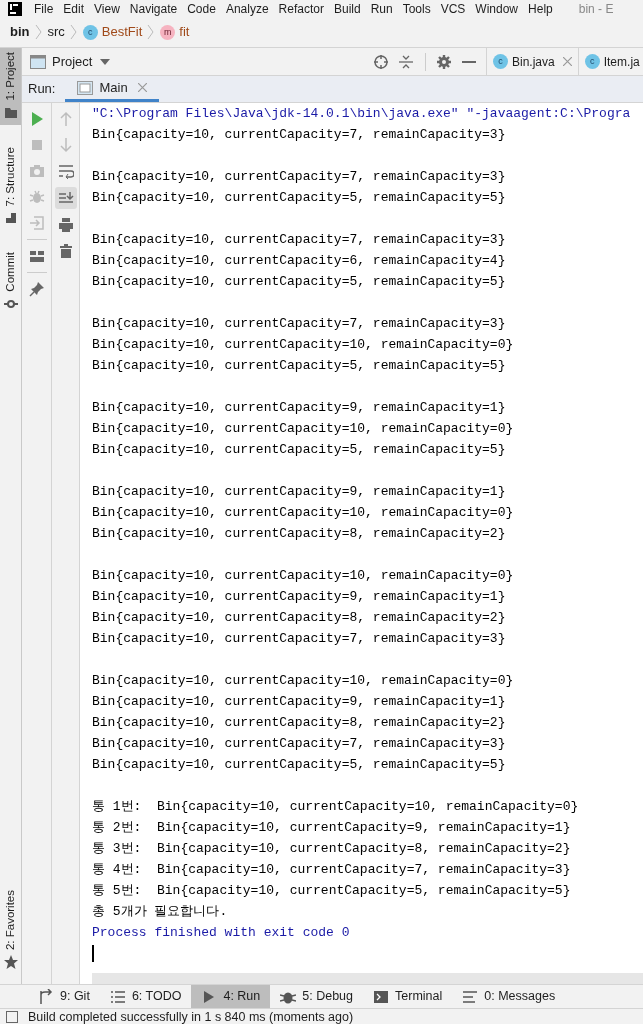 This screenshot has height=1024, width=643. What do you see at coordinates (105, 61) in the screenshot?
I see `dropdown-icon` at bounding box center [105, 61].